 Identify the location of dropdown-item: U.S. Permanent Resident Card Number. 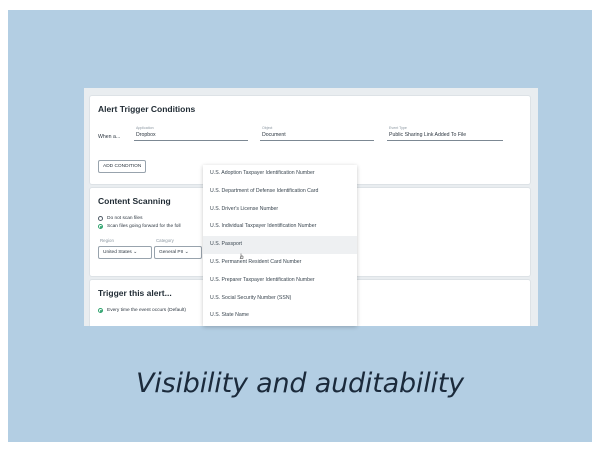
(280, 263).